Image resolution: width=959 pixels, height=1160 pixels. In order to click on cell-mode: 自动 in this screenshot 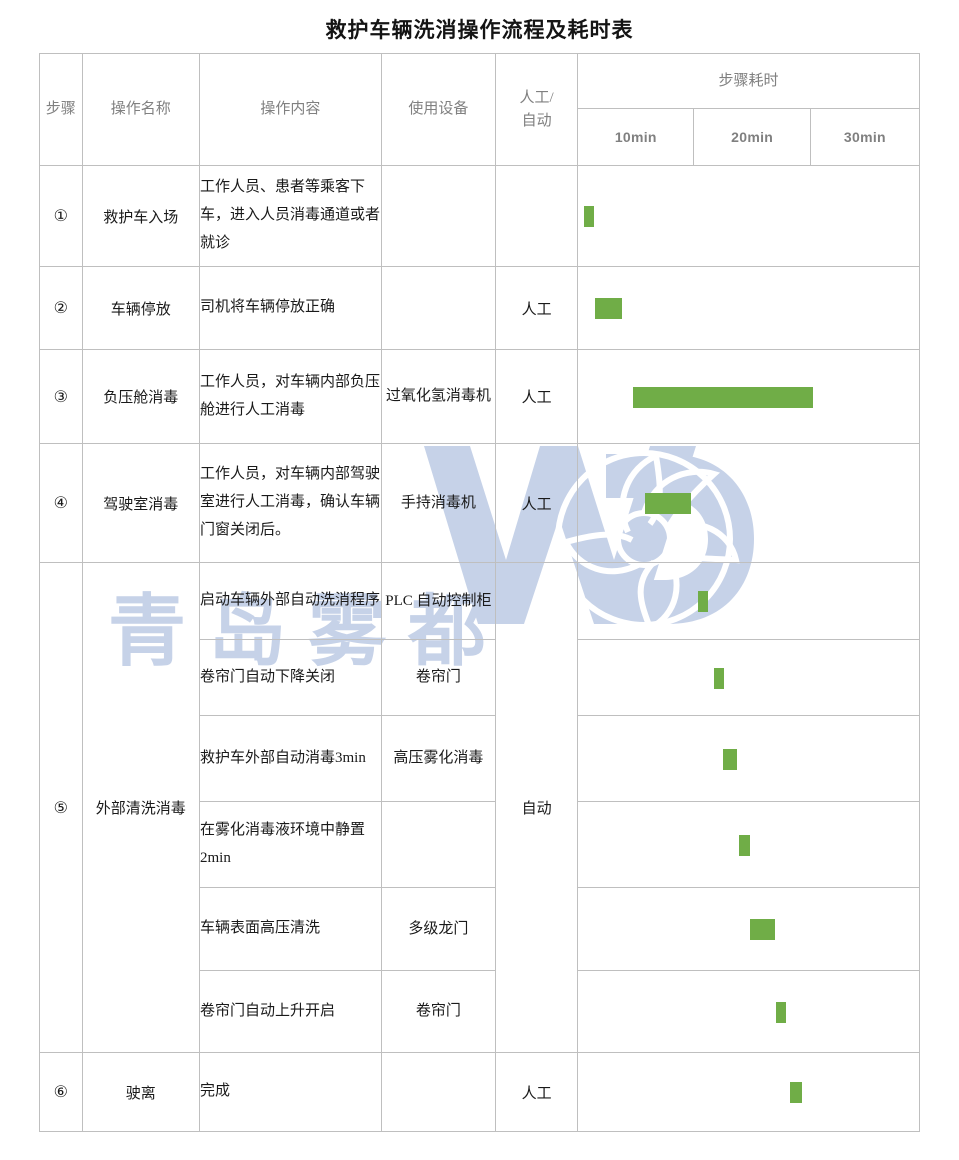, I will do `click(537, 807)`.